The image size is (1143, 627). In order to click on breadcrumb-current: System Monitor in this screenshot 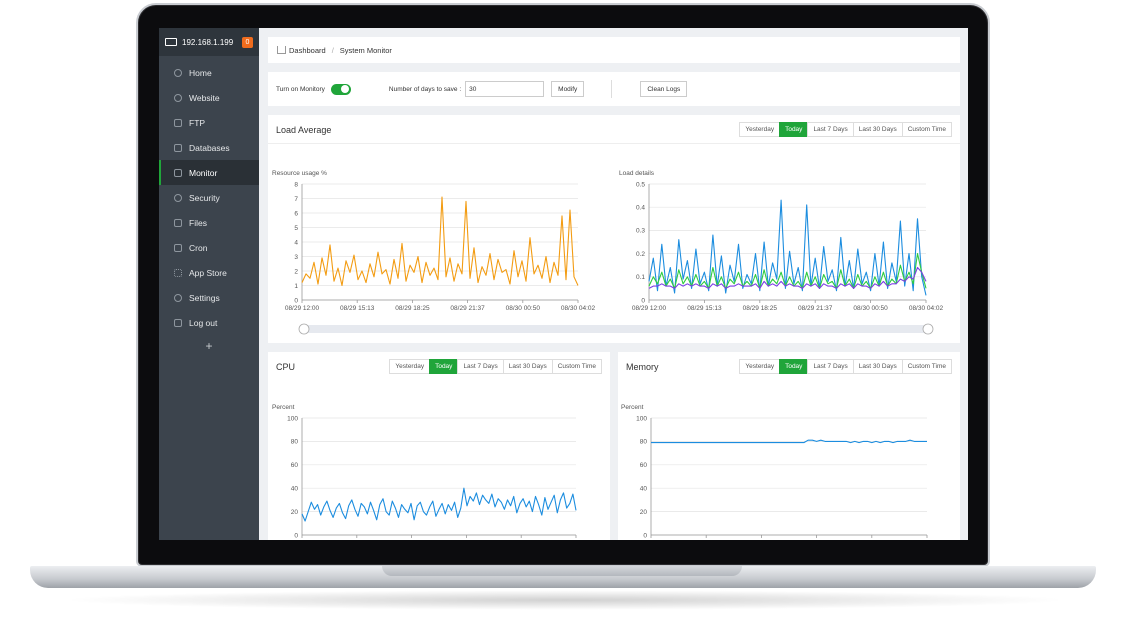, I will do `click(365, 50)`.